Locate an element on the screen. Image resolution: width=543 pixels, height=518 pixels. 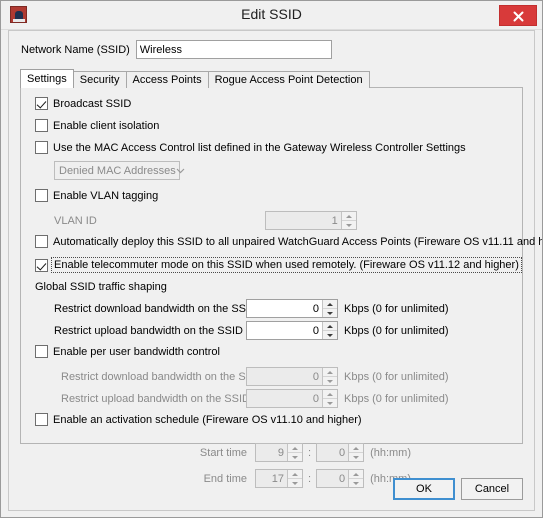
vlan-tagging-label: Enable VLAN tagging is located at coordinates (106, 195).